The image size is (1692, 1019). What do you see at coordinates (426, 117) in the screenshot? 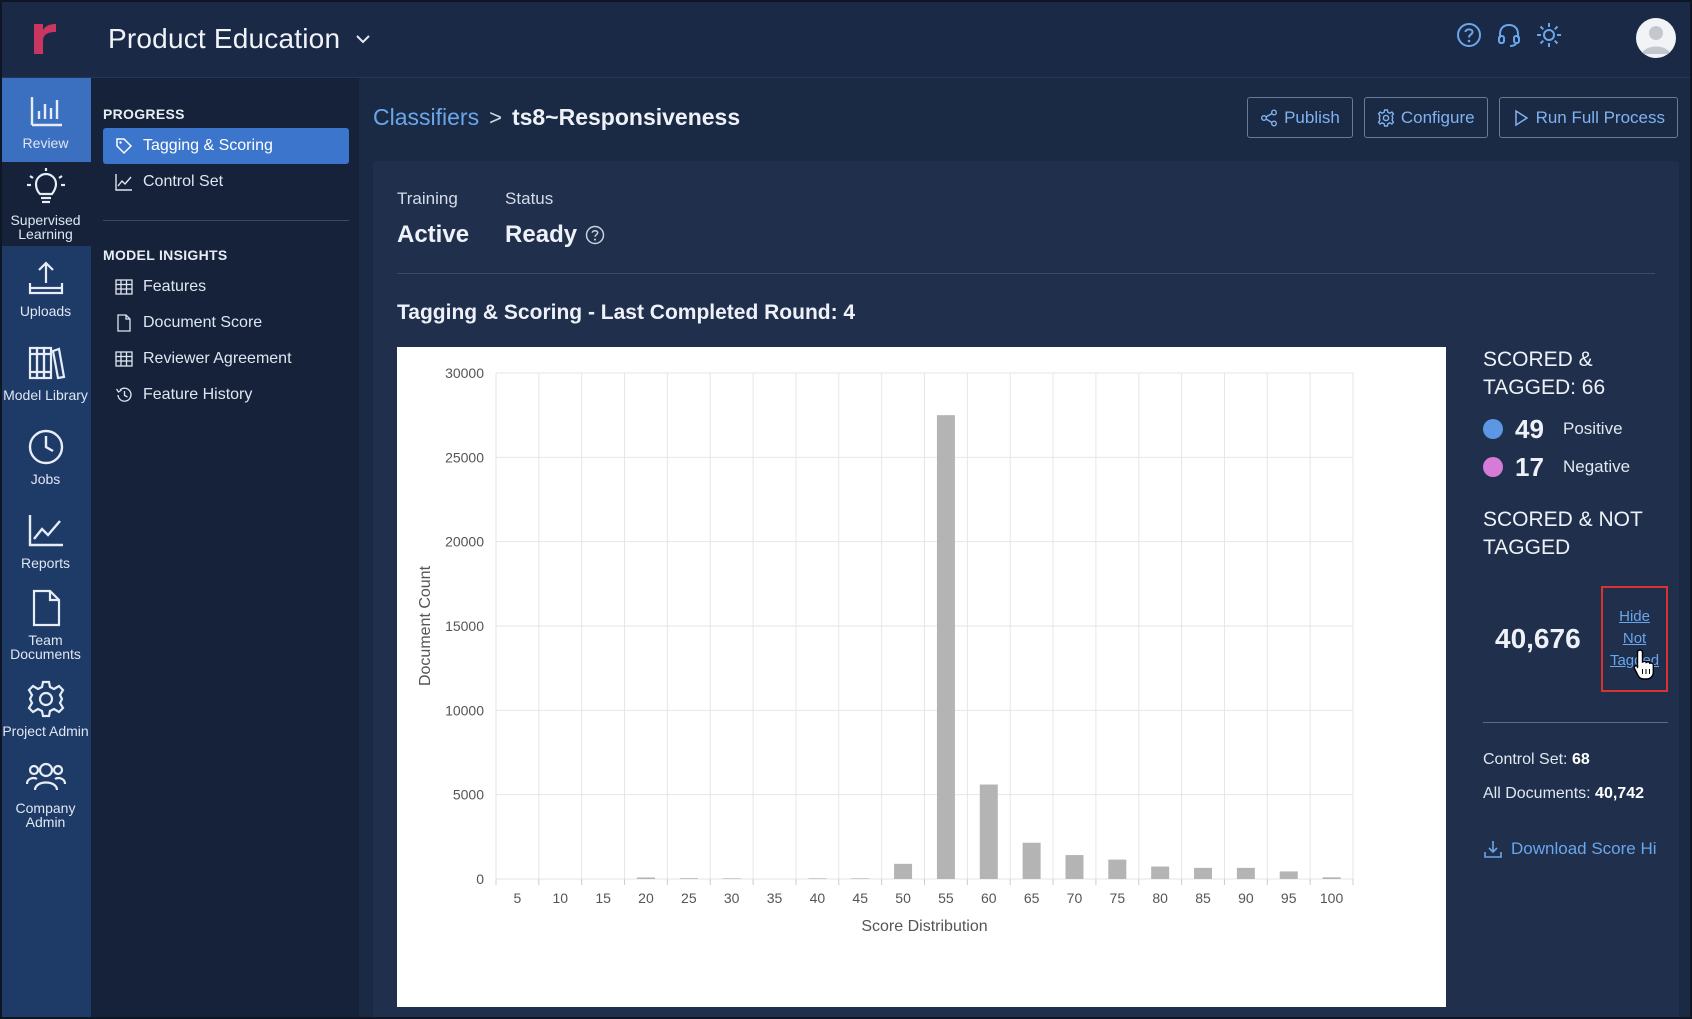
I see `breadcrumb-classifiers-link: Classifiers` at bounding box center [426, 117].